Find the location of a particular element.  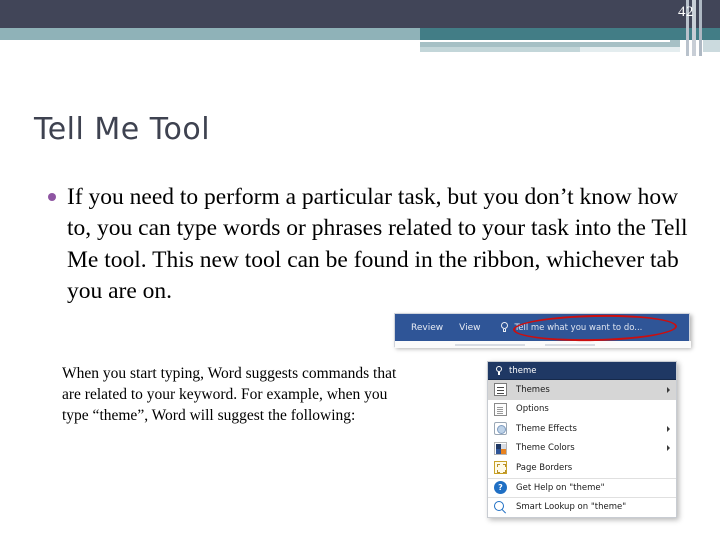

header-band-gray-faint is located at coordinates (630, 49).